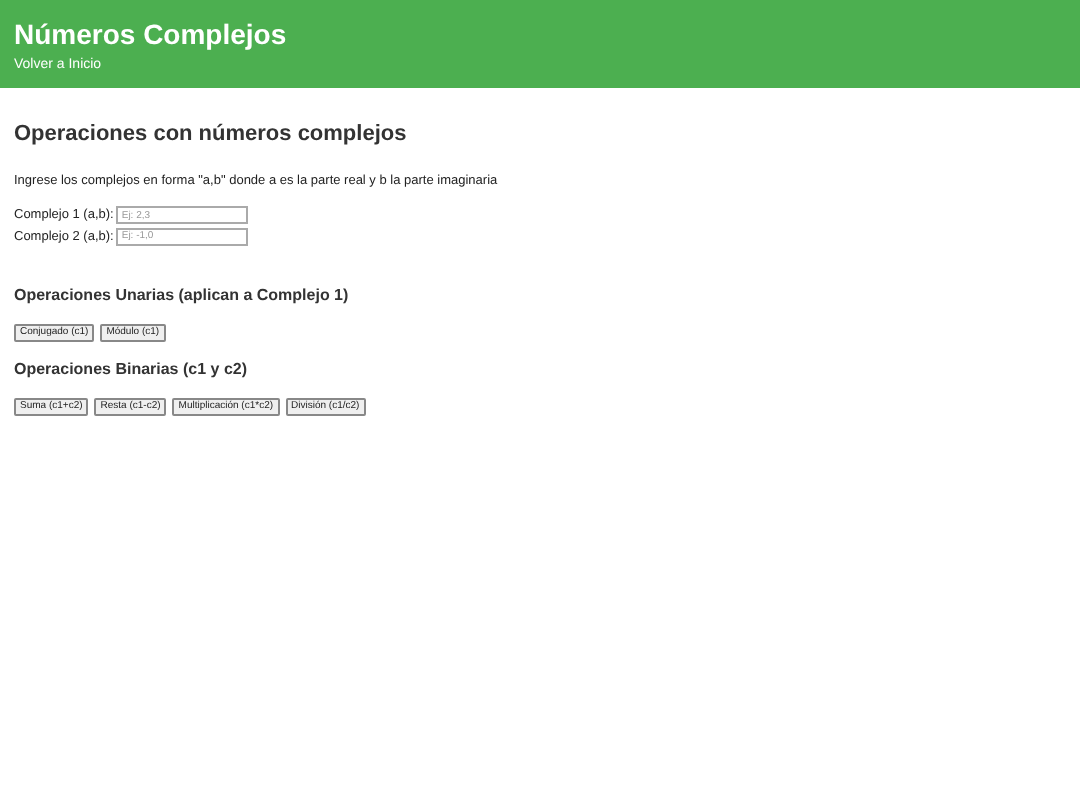 The width and height of the screenshot is (1080, 810). I want to click on page-title: Números Complejos, so click(150, 34).